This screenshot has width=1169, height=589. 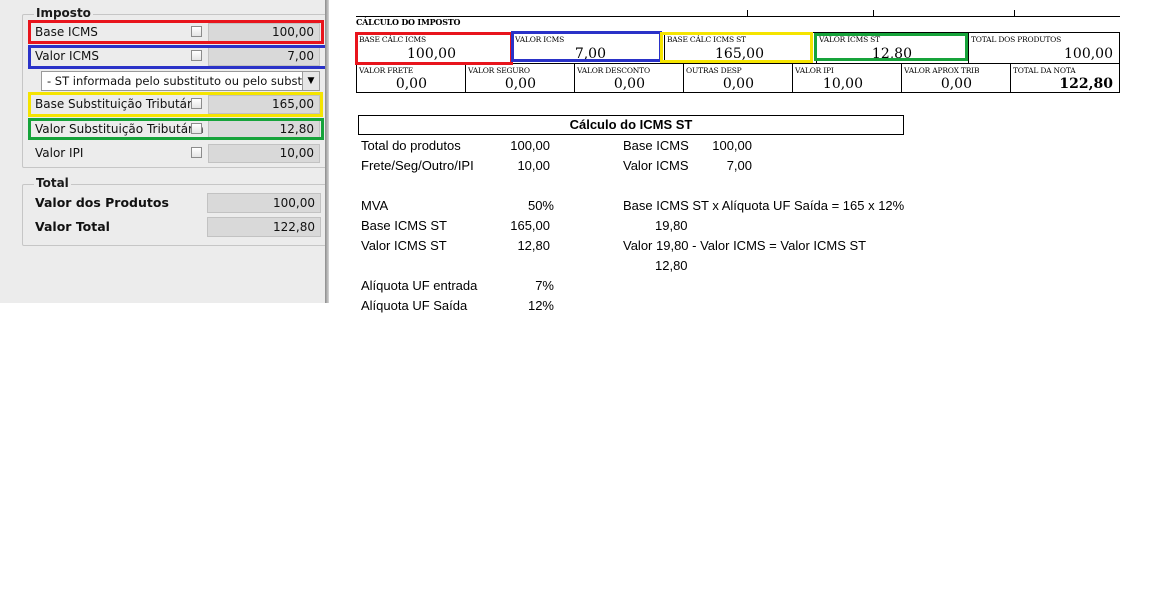 I want to click on calc-formula-2: Valor 19,80 - Valor ICMS = Valor ICMS ST, so click(x=745, y=245).